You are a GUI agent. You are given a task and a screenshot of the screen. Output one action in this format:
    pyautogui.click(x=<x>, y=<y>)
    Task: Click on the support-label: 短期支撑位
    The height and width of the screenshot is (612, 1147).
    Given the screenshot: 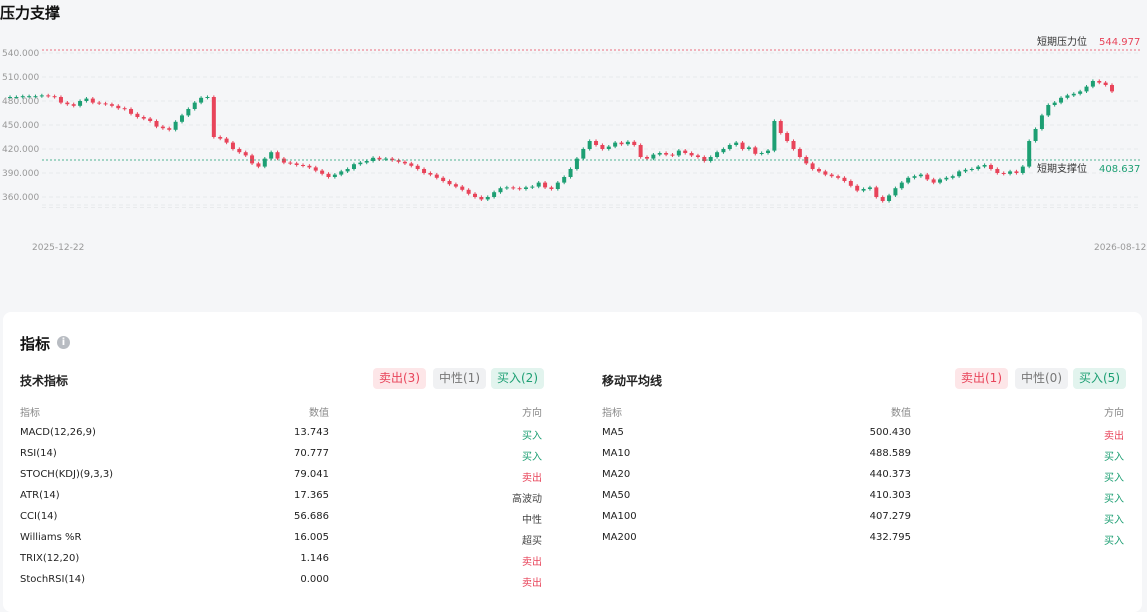 What is the action you would take?
    pyautogui.click(x=1062, y=168)
    